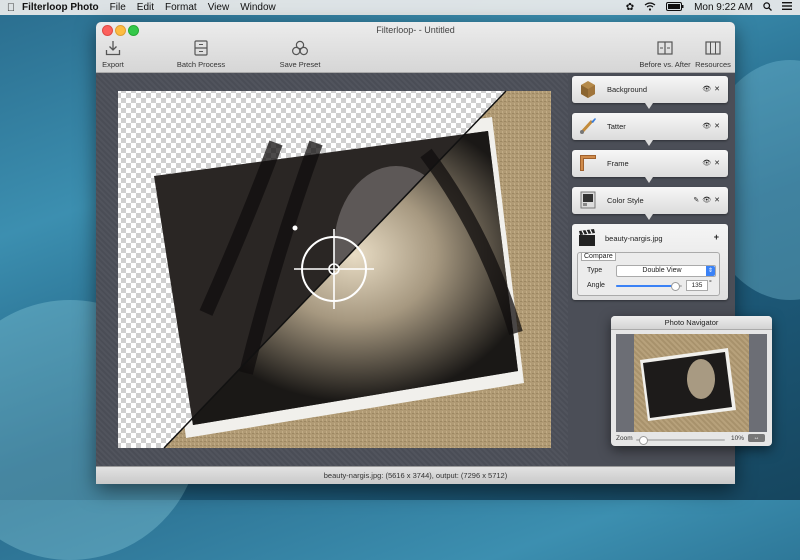 This screenshot has height=560, width=800. I want to click on resources-button: Resources, so click(713, 54).